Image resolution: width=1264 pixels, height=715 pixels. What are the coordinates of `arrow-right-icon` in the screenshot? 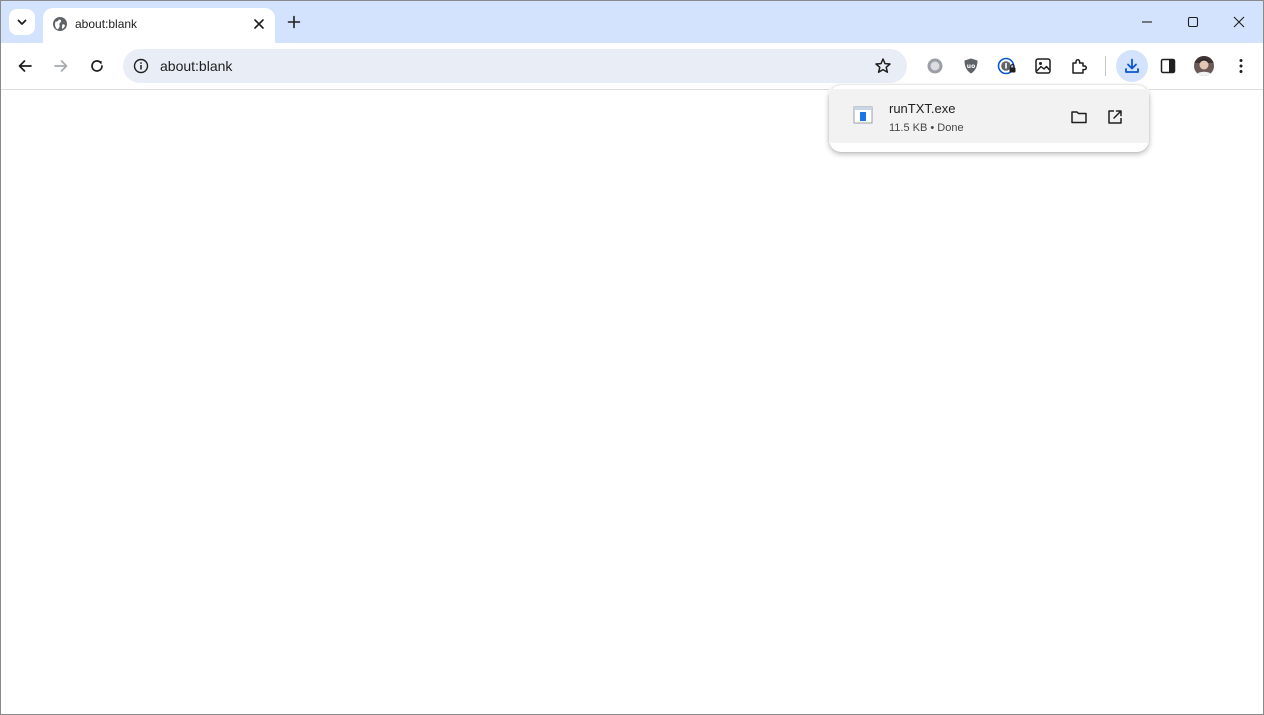 It's located at (61, 66).